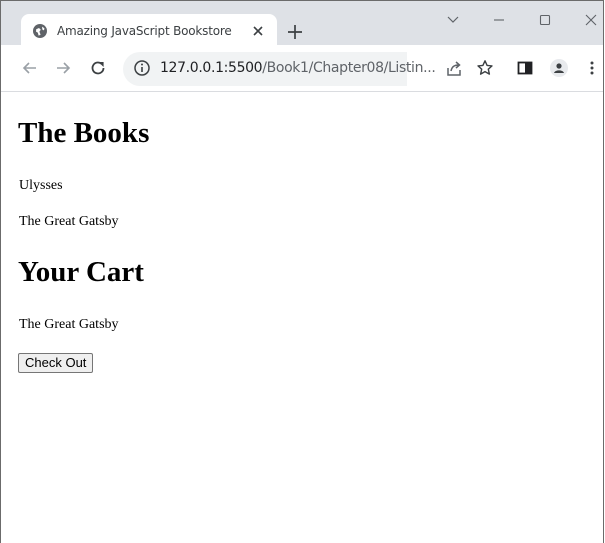  Describe the element at coordinates (499, 20) in the screenshot. I see `minimize-icon` at that location.